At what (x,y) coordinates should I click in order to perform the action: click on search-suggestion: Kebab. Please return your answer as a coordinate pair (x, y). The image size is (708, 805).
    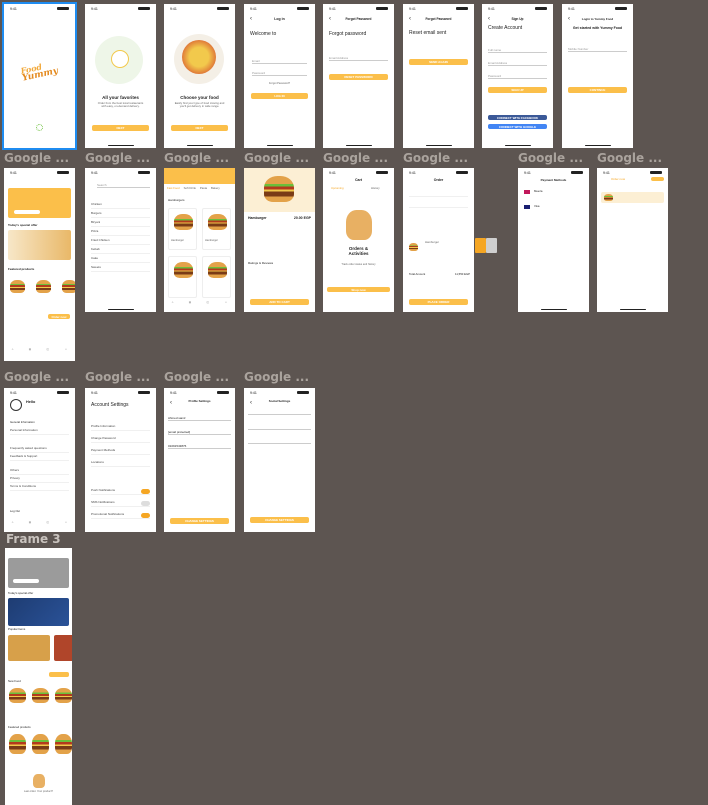
    Looking at the image, I should click on (120, 250).